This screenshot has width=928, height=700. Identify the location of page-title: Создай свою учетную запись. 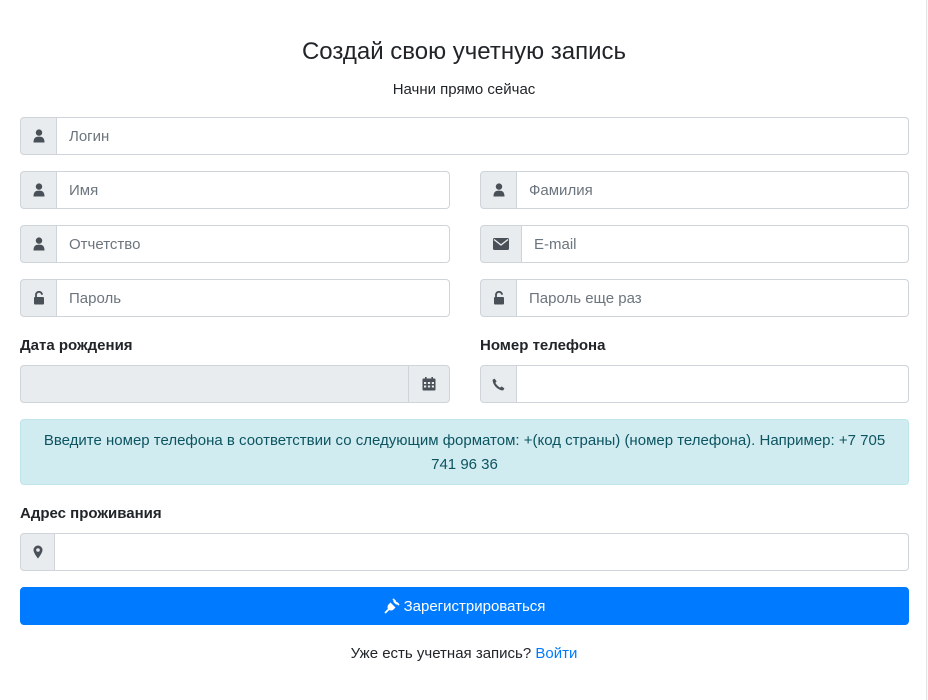
(464, 51).